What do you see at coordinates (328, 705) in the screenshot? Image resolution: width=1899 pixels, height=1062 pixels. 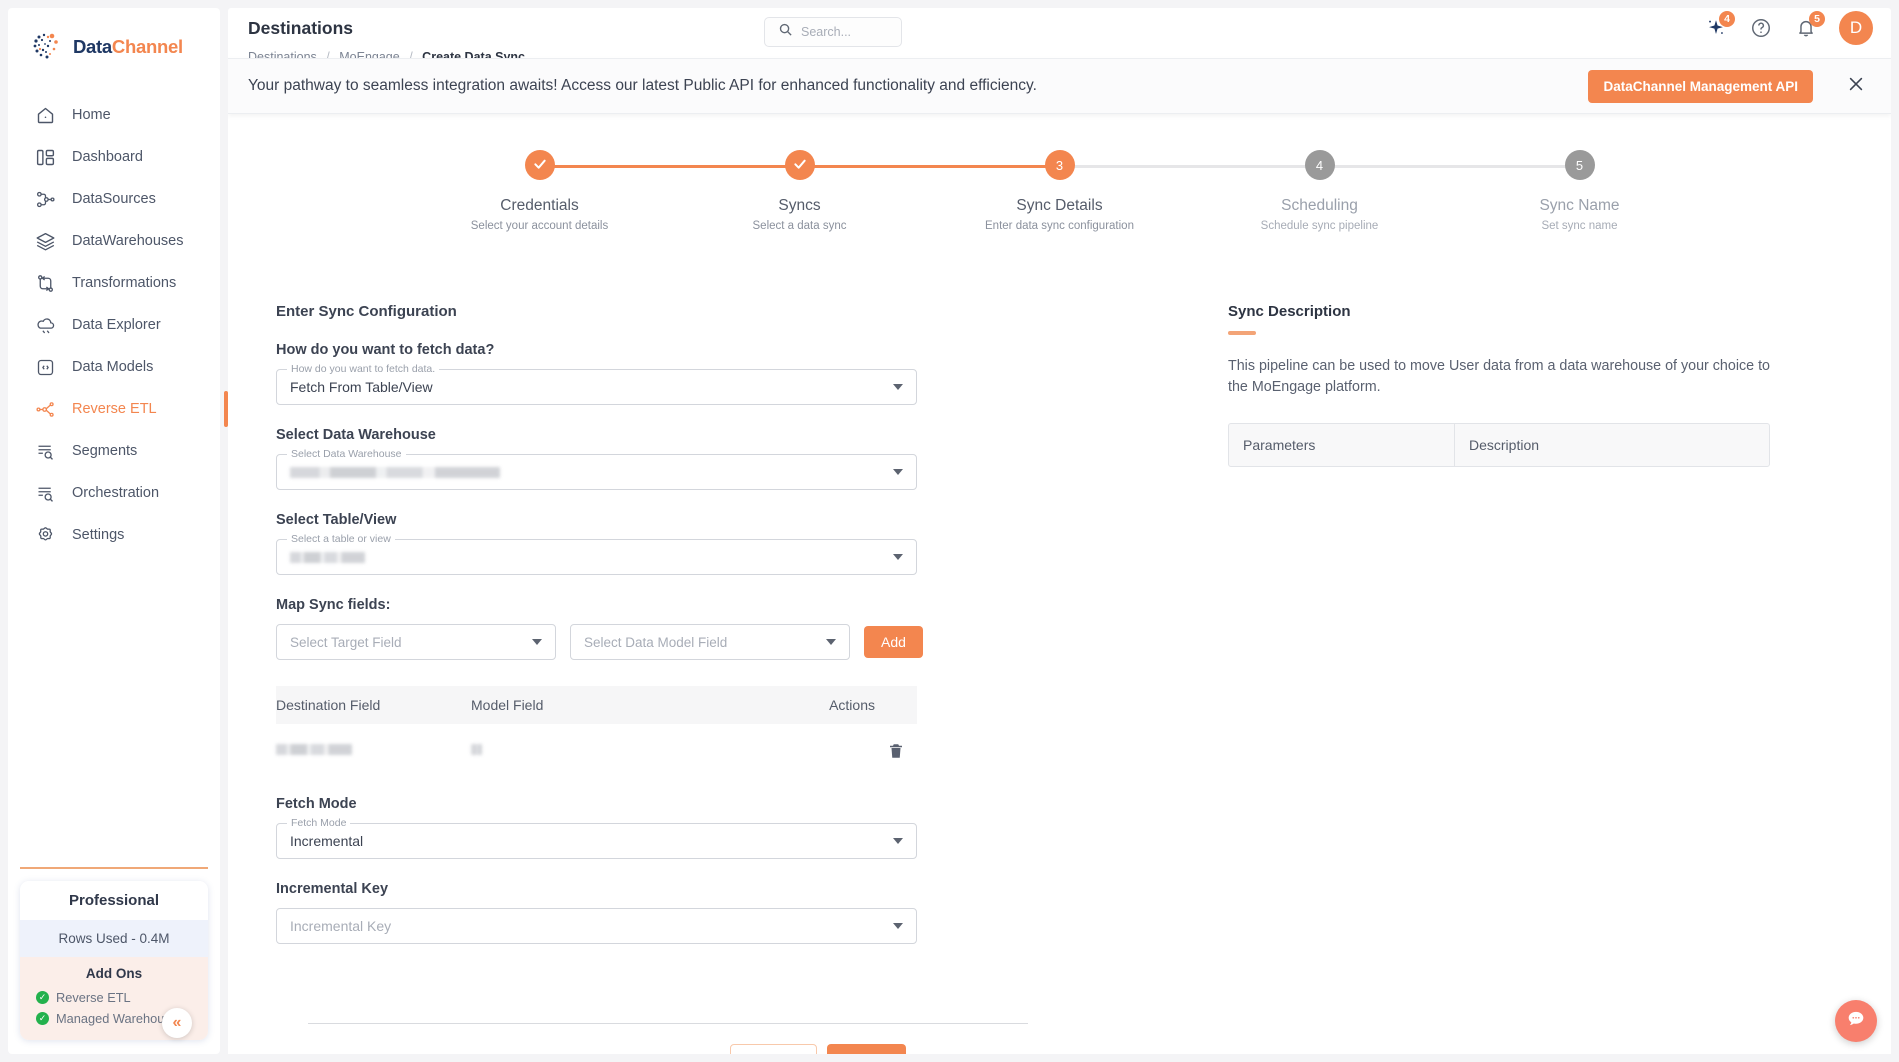 I see `column-header-destination-field: Destination Field` at bounding box center [328, 705].